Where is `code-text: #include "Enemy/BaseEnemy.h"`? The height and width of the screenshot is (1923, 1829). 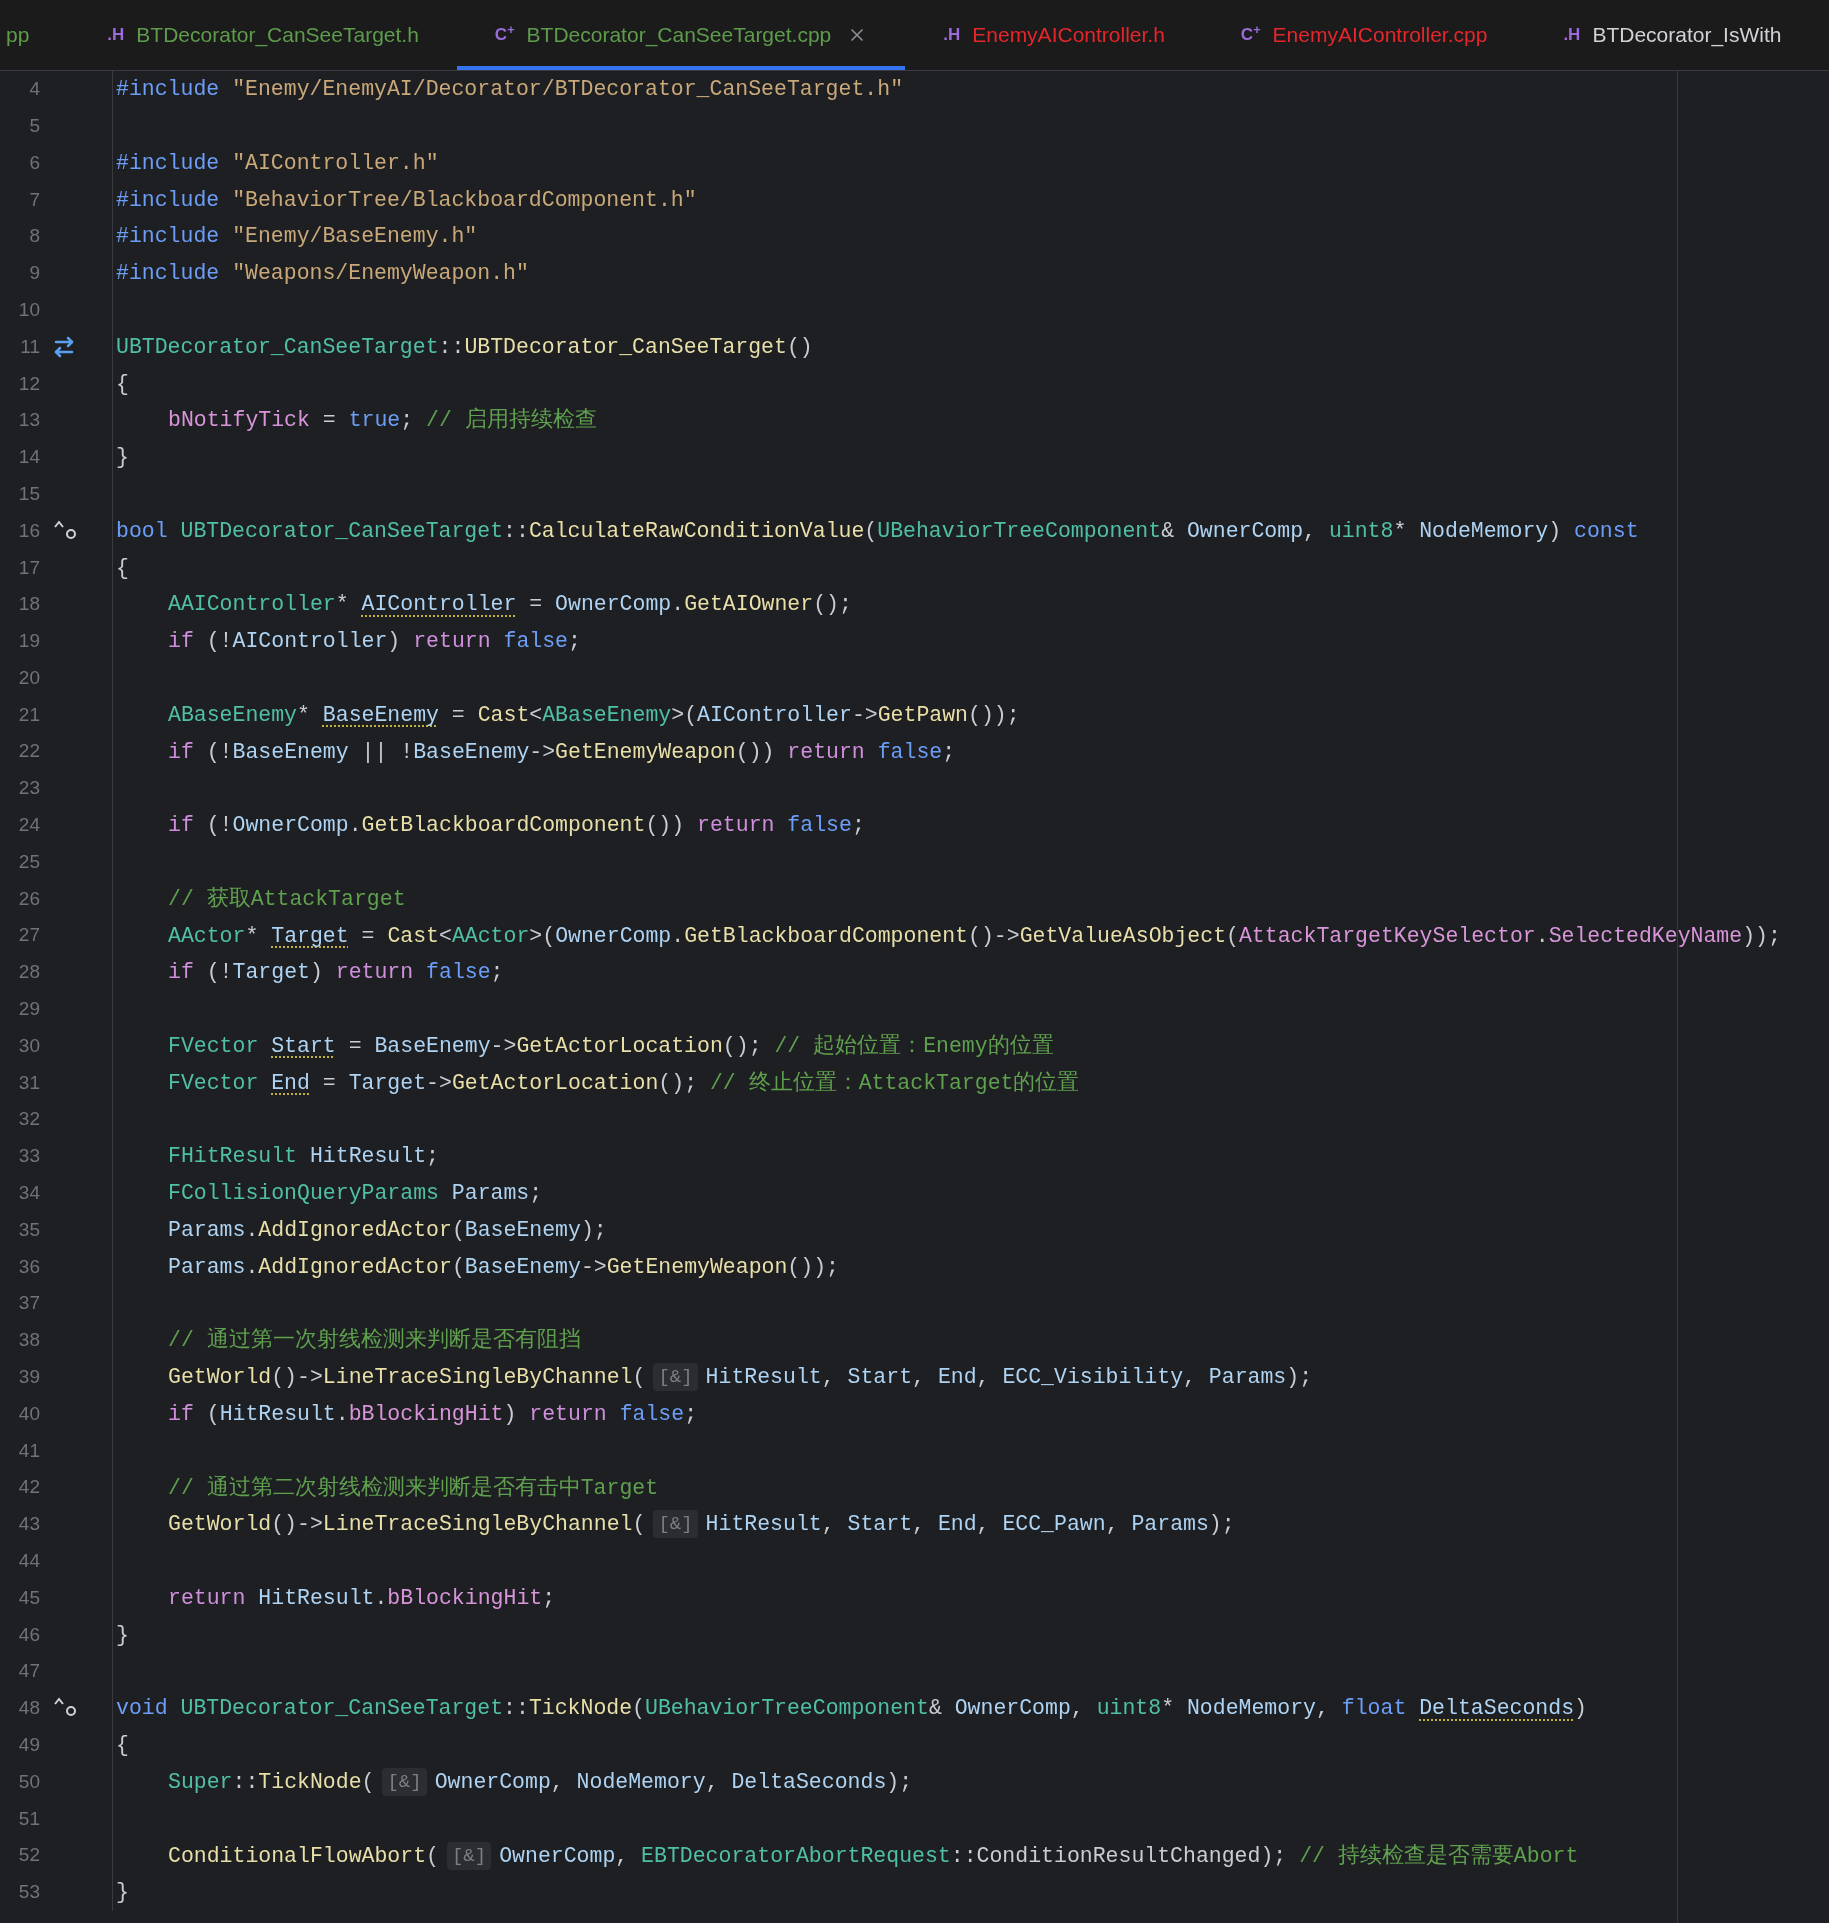 code-text: #include "Enemy/BaseEnemy.h" is located at coordinates (297, 237).